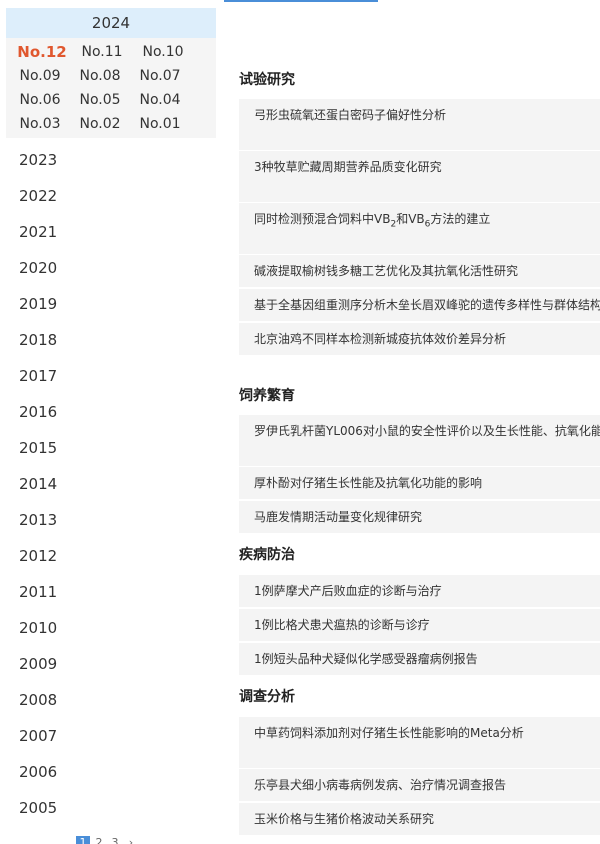 This screenshot has width=600, height=844. I want to click on article-link: 同时检测预混合饲料中VB2和VB6方法的建立, so click(419, 228).